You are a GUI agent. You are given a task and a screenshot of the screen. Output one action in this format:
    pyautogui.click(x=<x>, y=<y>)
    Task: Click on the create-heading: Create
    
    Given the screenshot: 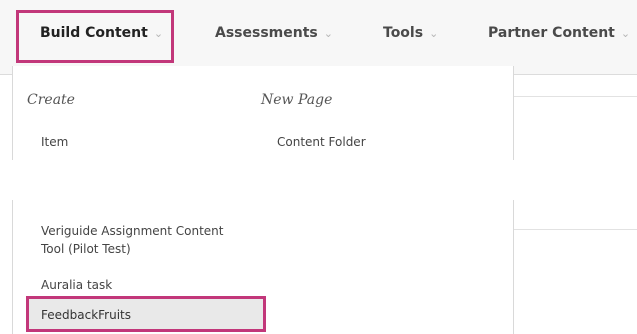 What is the action you would take?
    pyautogui.click(x=51, y=100)
    